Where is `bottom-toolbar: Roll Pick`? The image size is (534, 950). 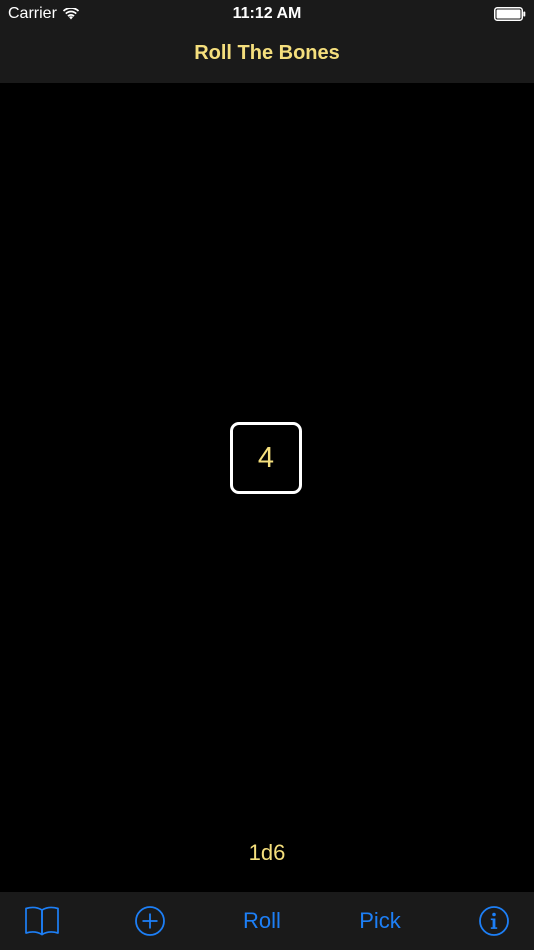
bottom-toolbar: Roll Pick is located at coordinates (267, 921).